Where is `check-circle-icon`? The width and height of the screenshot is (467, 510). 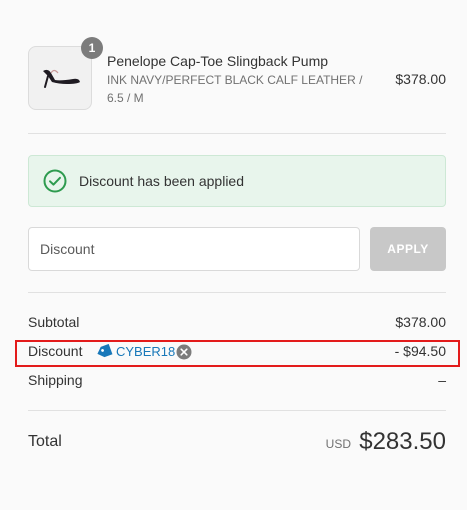
check-circle-icon is located at coordinates (55, 181).